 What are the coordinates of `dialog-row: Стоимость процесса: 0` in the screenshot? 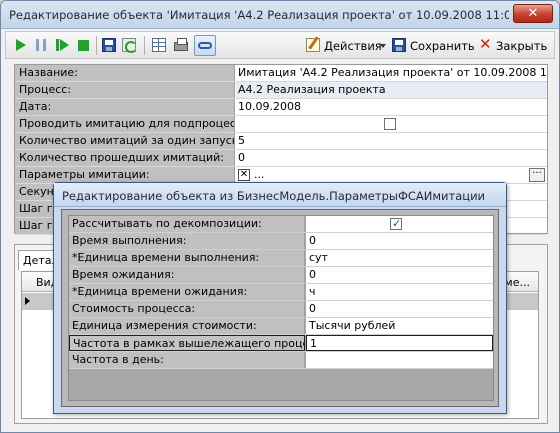 It's located at (281, 309).